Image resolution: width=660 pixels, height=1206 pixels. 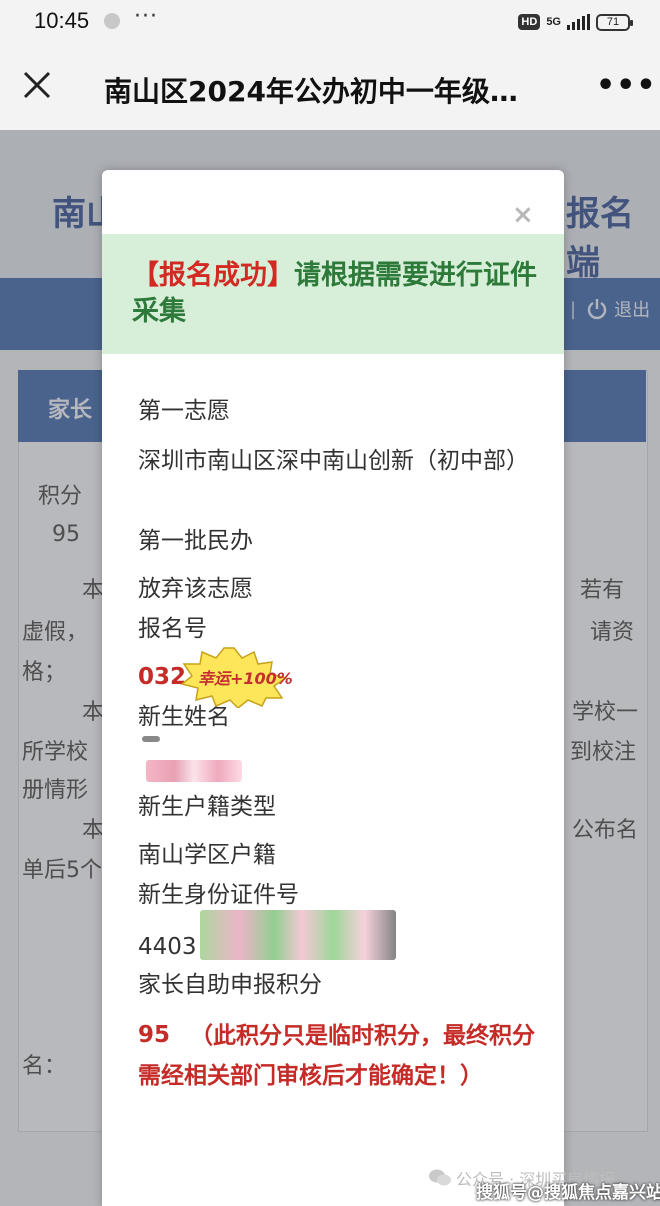 I want to click on id-number-value: 4403, so click(x=167, y=947).